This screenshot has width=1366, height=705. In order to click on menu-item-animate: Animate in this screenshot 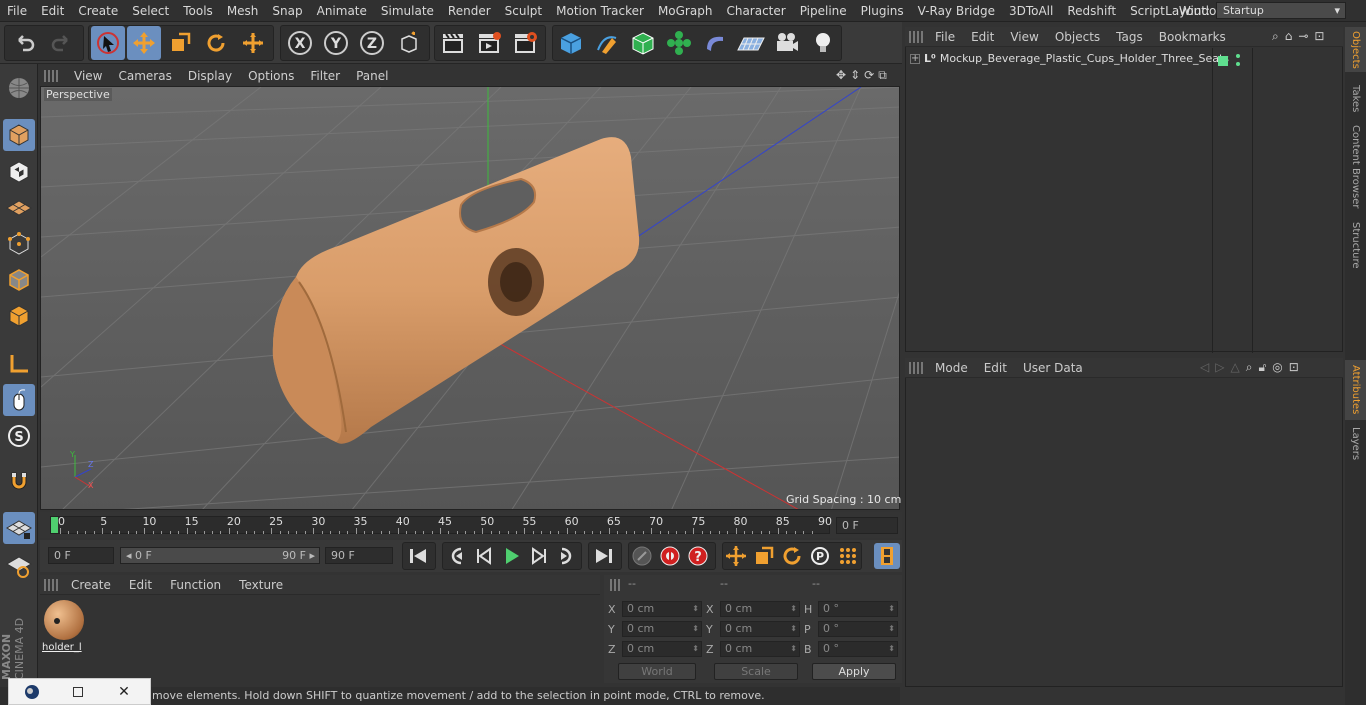, I will do `click(342, 11)`.